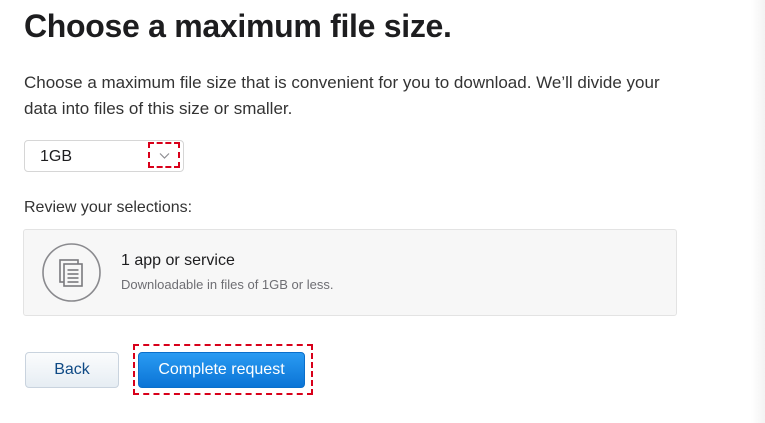  Describe the element at coordinates (227, 284) in the screenshot. I see `review-item-subtitle: Downloadable in files of 1GB or less.` at that location.